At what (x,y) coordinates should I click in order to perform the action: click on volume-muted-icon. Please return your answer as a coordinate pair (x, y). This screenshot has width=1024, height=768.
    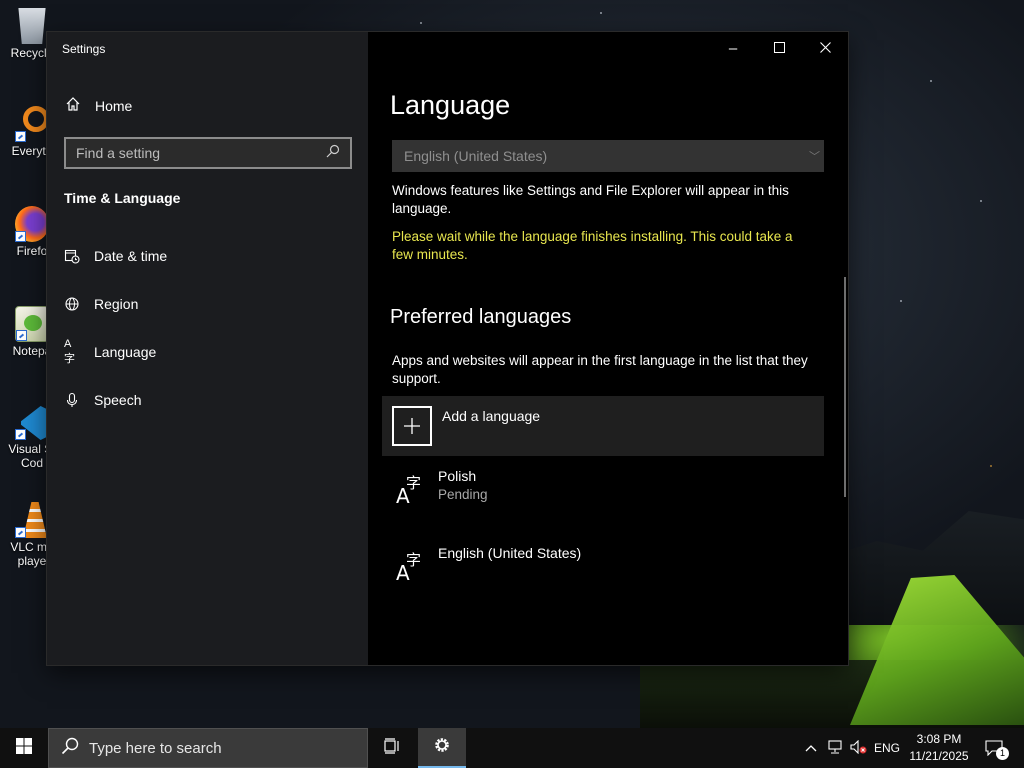
    Looking at the image, I should click on (859, 748).